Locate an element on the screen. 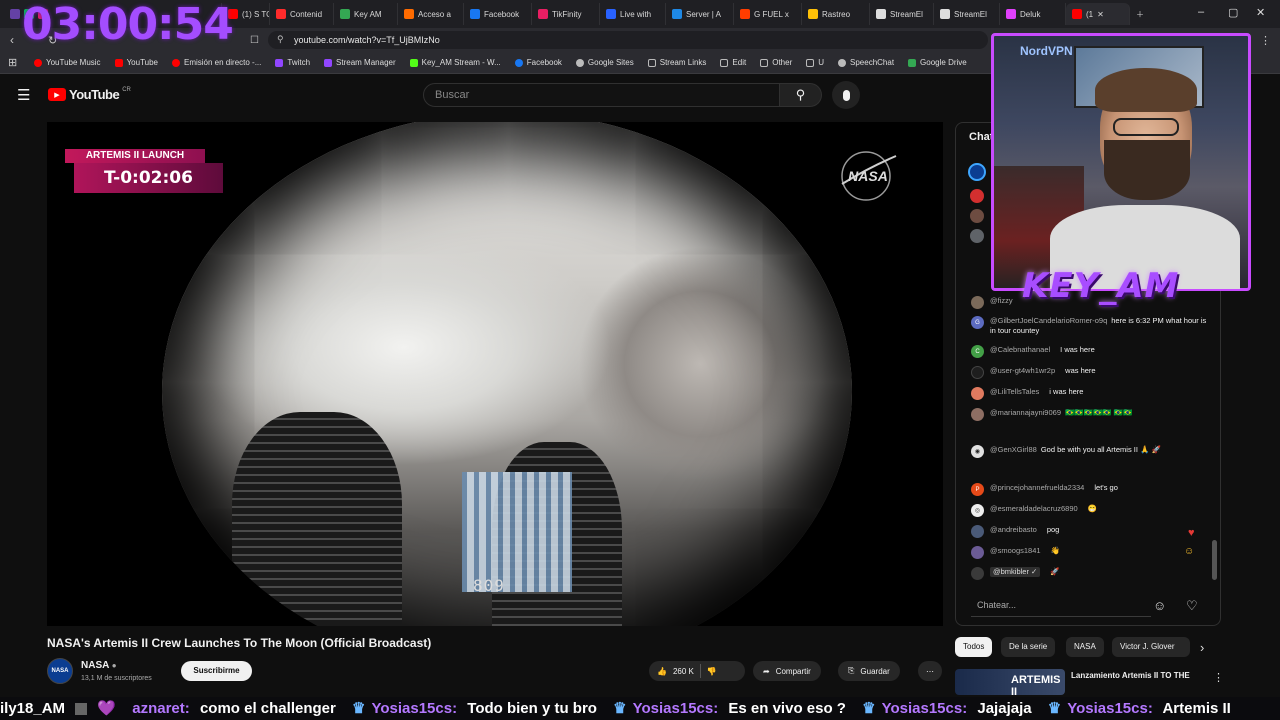  browser-tab: TikFinity is located at coordinates (566, 14).